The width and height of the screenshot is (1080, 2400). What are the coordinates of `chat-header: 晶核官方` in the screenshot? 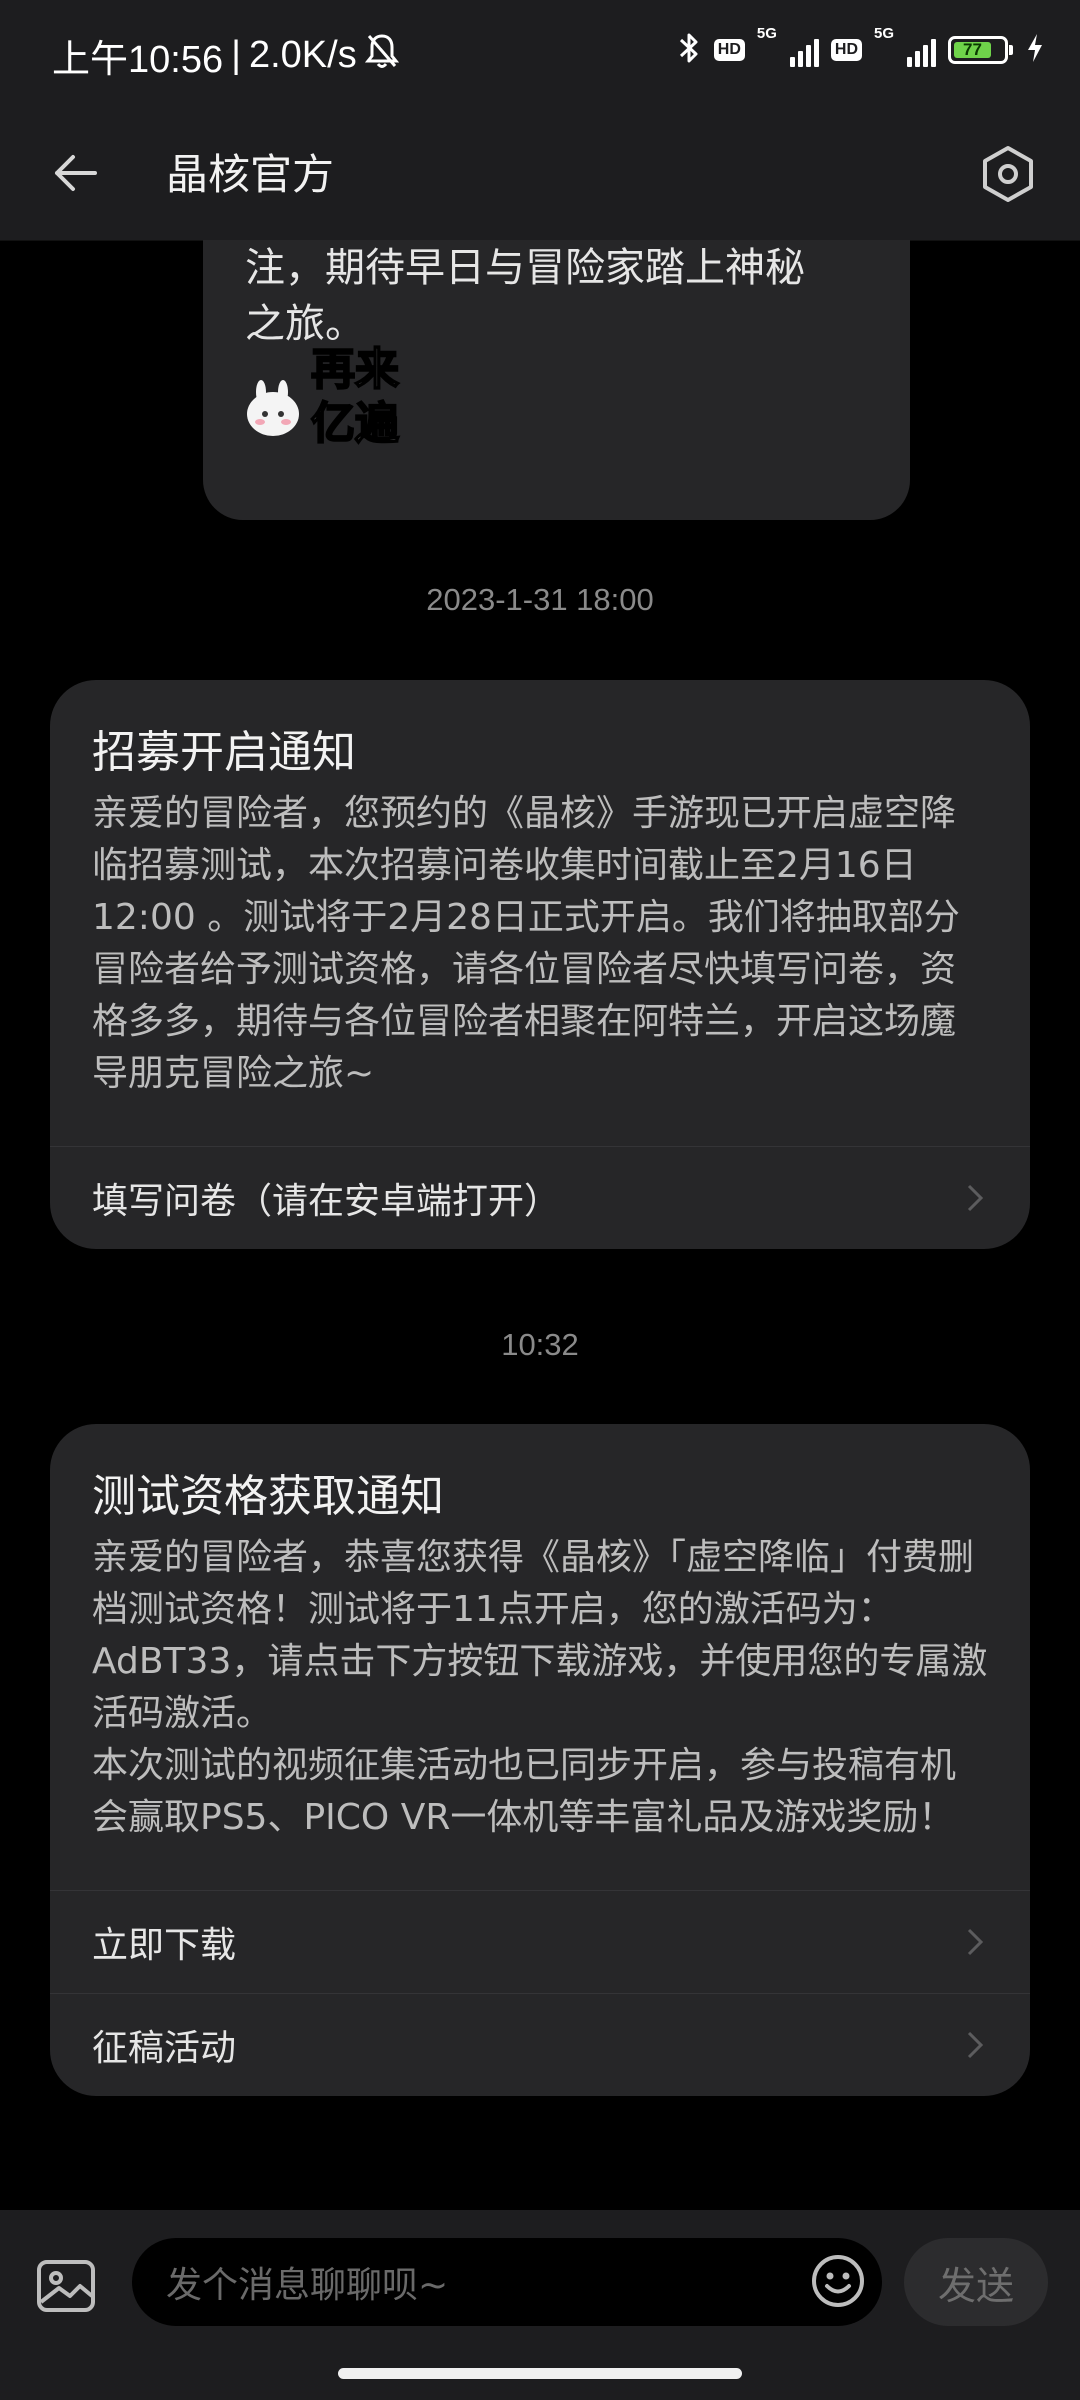 It's located at (540, 175).